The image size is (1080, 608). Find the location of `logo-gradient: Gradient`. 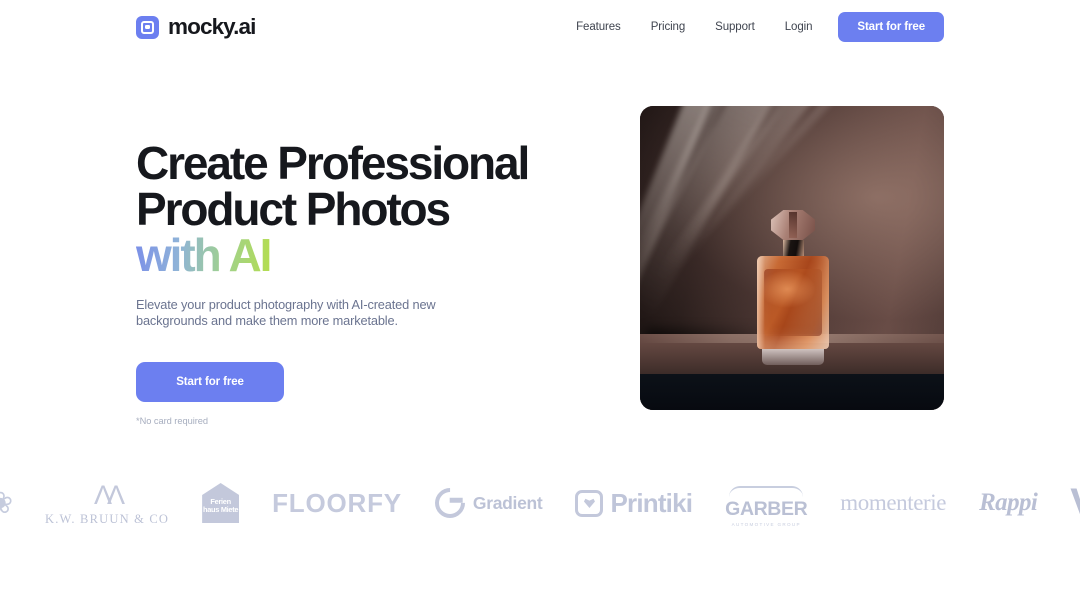

logo-gradient: Gradient is located at coordinates (485, 503).